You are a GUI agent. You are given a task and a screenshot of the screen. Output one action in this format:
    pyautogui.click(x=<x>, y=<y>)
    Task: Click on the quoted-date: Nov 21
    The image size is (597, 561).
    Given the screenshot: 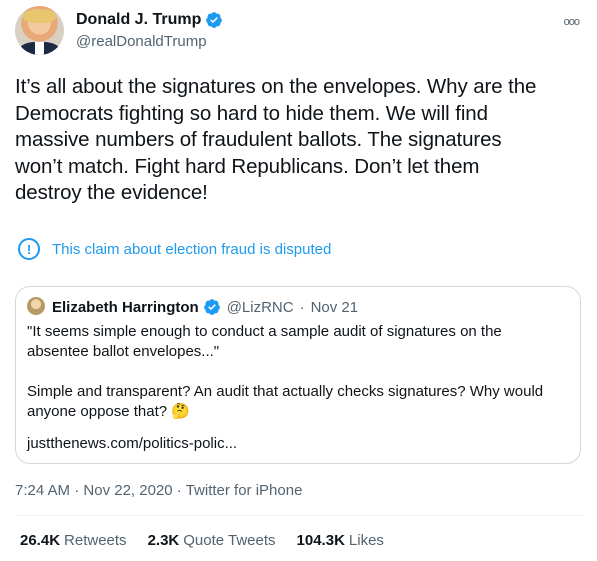 What is the action you would take?
    pyautogui.click(x=334, y=307)
    